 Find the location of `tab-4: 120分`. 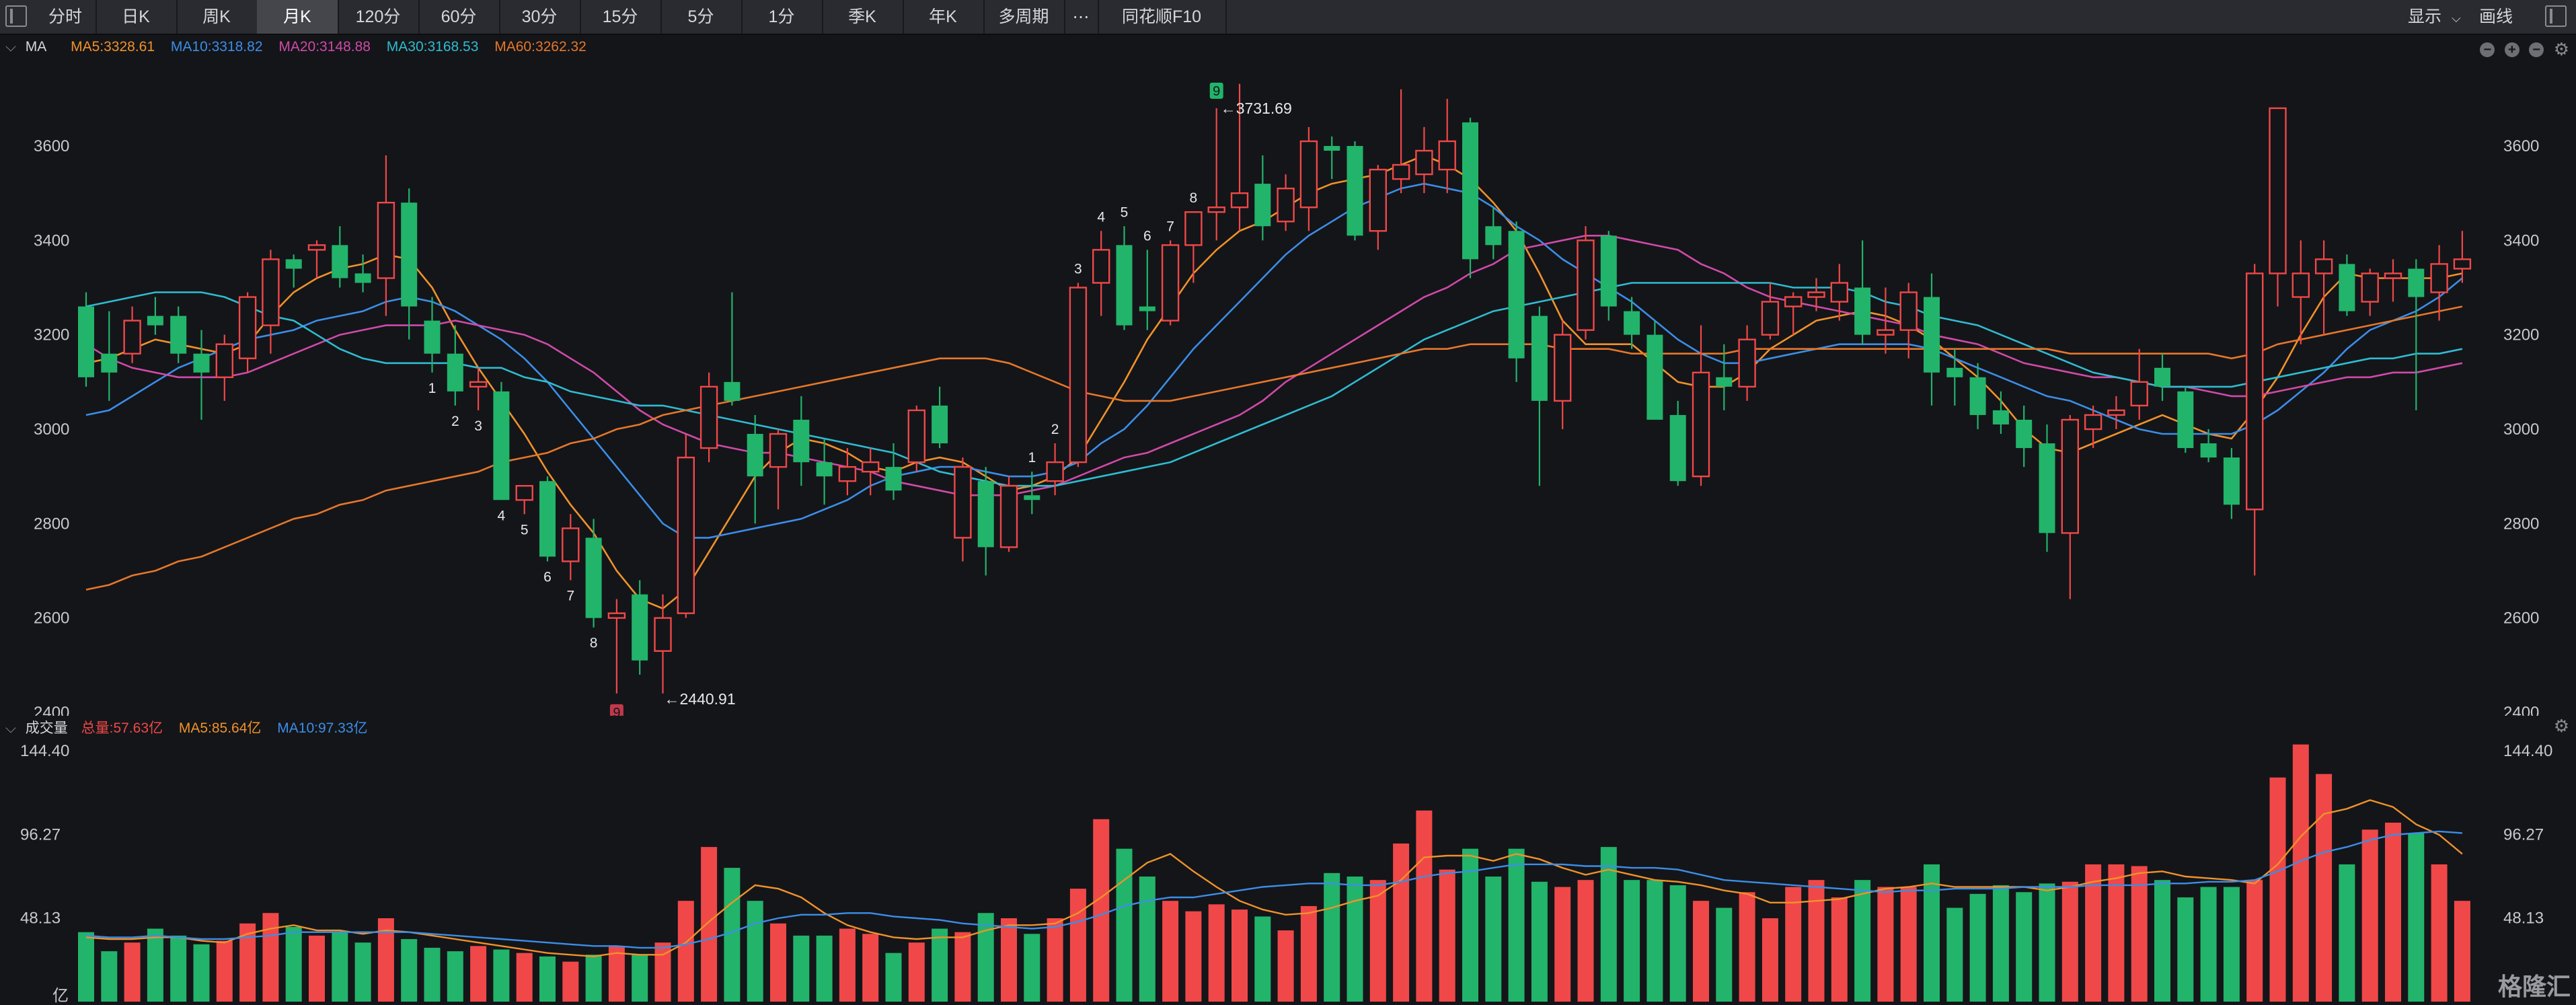

tab-4: 120分 is located at coordinates (379, 17).